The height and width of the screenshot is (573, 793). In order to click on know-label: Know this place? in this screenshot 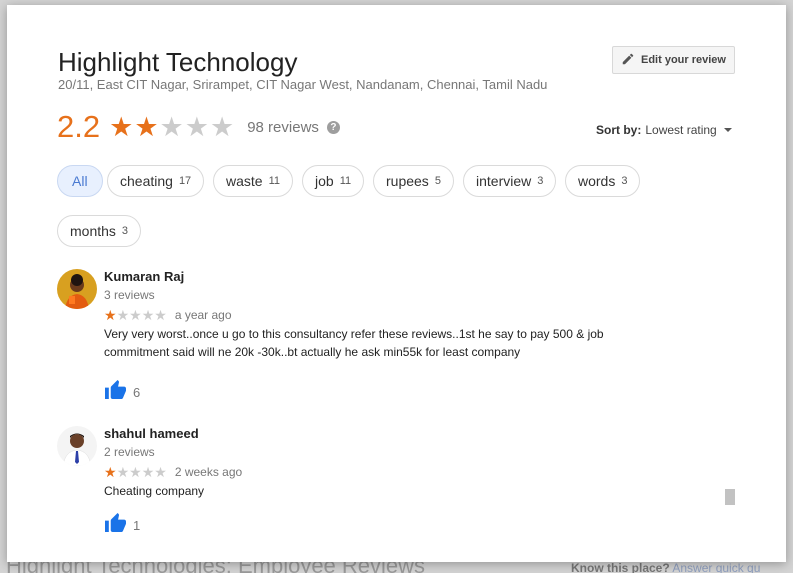, I will do `click(620, 567)`.